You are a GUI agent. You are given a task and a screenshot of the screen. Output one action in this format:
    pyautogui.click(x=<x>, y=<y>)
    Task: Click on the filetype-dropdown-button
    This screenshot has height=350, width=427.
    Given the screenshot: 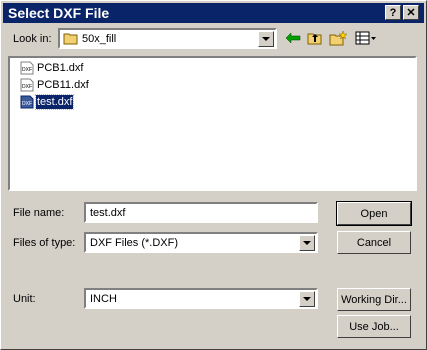 What is the action you would take?
    pyautogui.click(x=307, y=243)
    